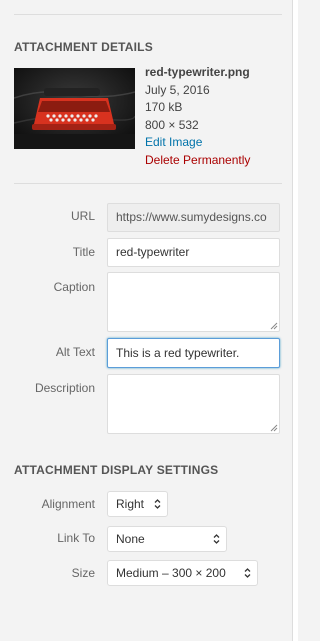  Describe the element at coordinates (83, 252) in the screenshot. I see `title-label: Title` at that location.